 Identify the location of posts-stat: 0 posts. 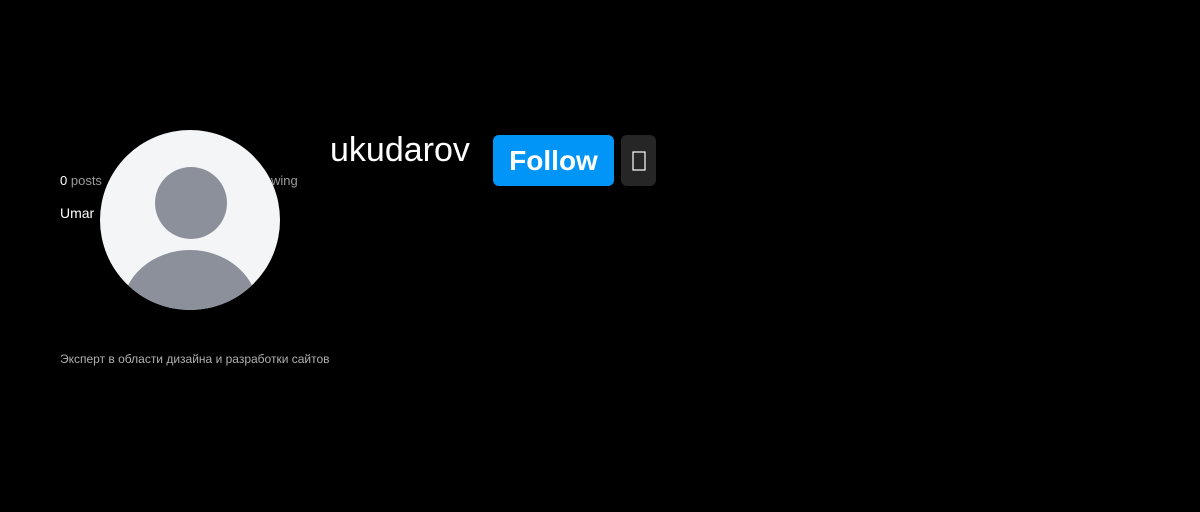
(81, 180).